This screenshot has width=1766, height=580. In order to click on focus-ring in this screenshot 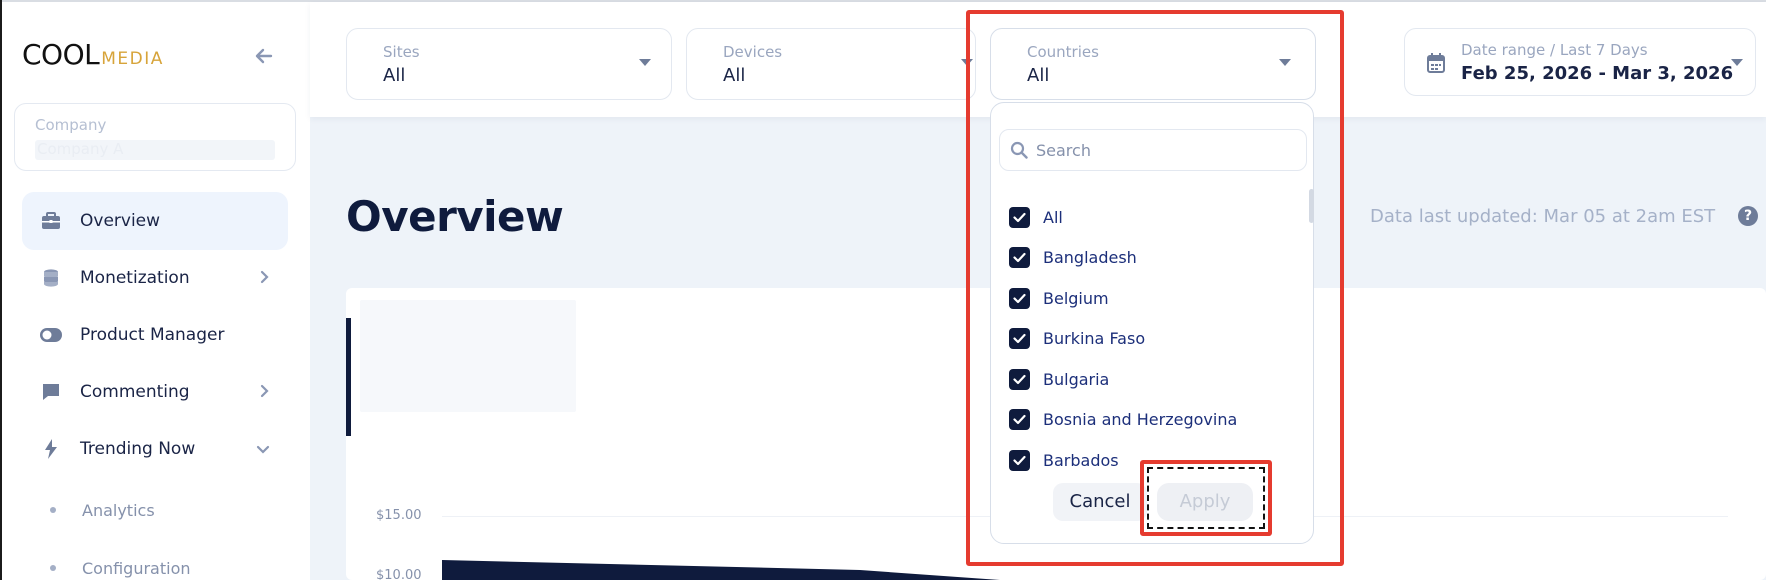, I will do `click(1206, 498)`.